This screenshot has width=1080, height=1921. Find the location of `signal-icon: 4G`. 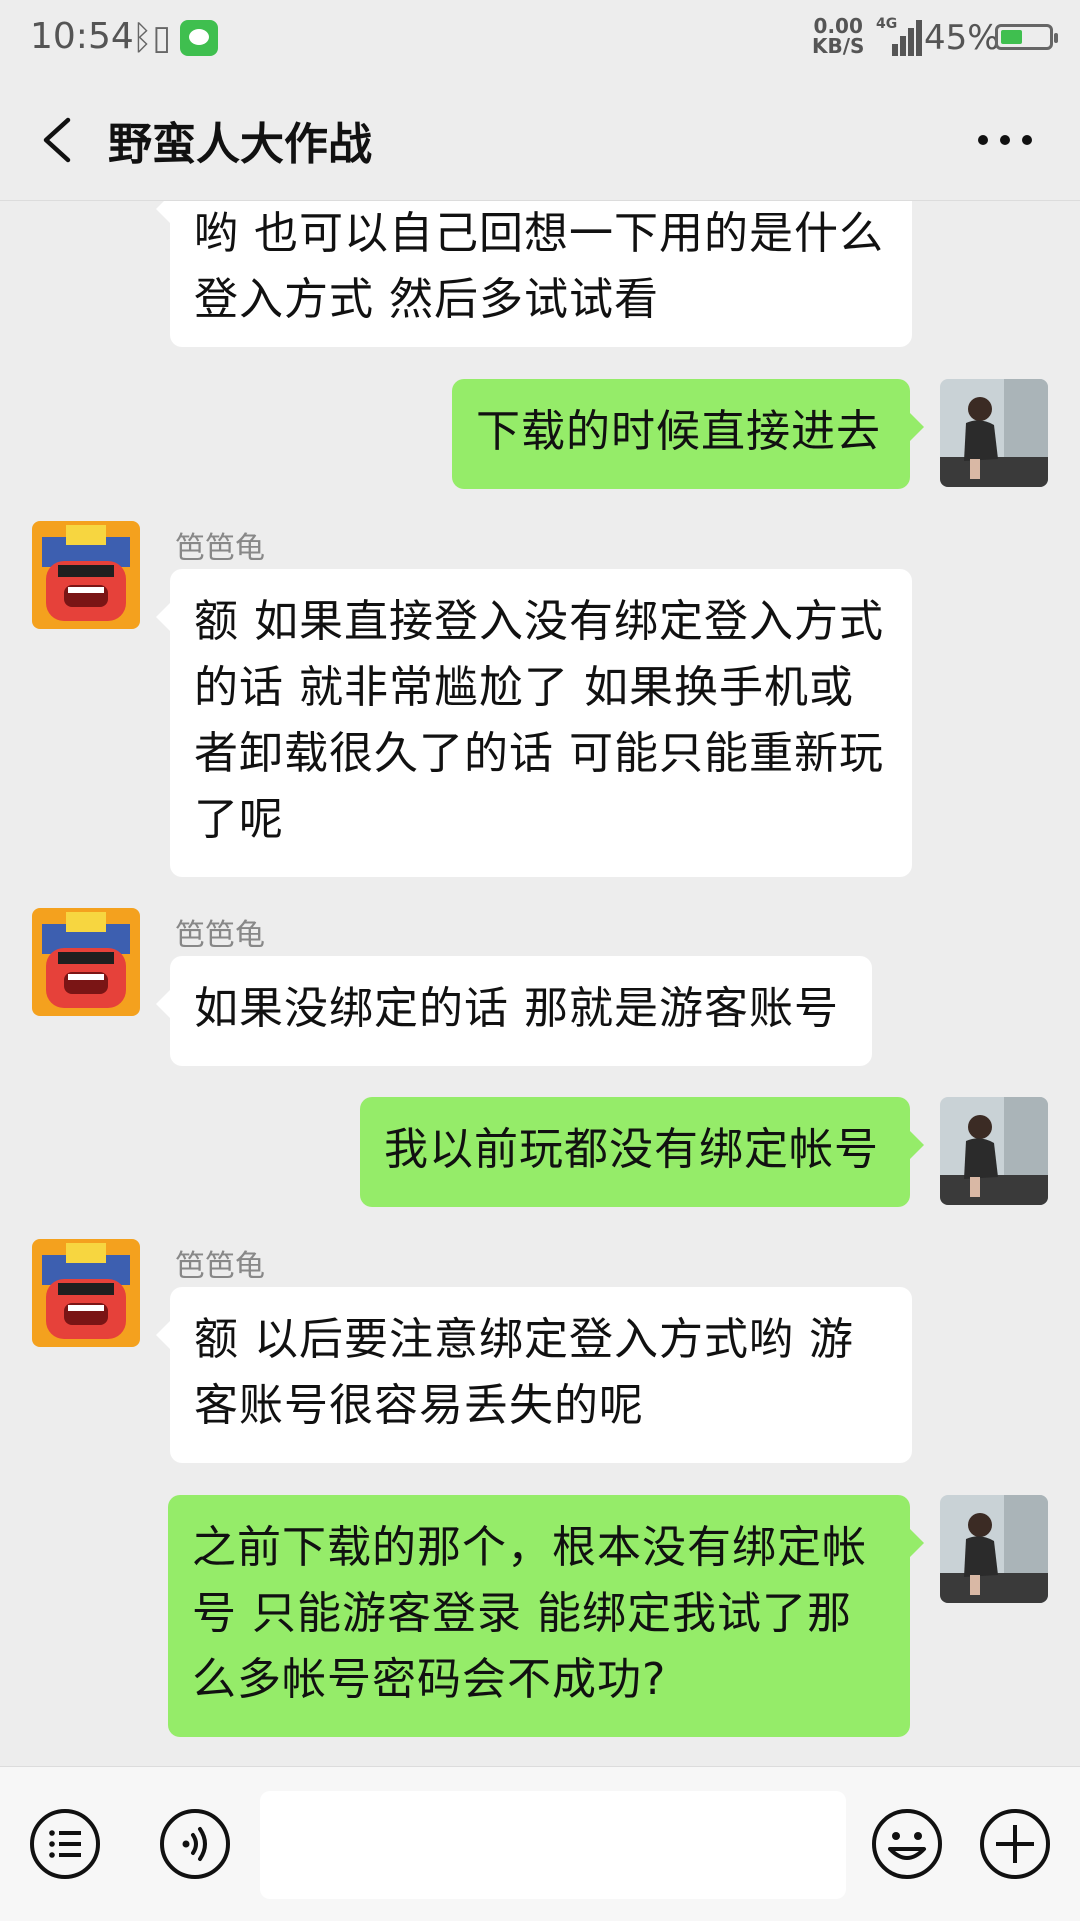

signal-icon: 4G is located at coordinates (899, 36).